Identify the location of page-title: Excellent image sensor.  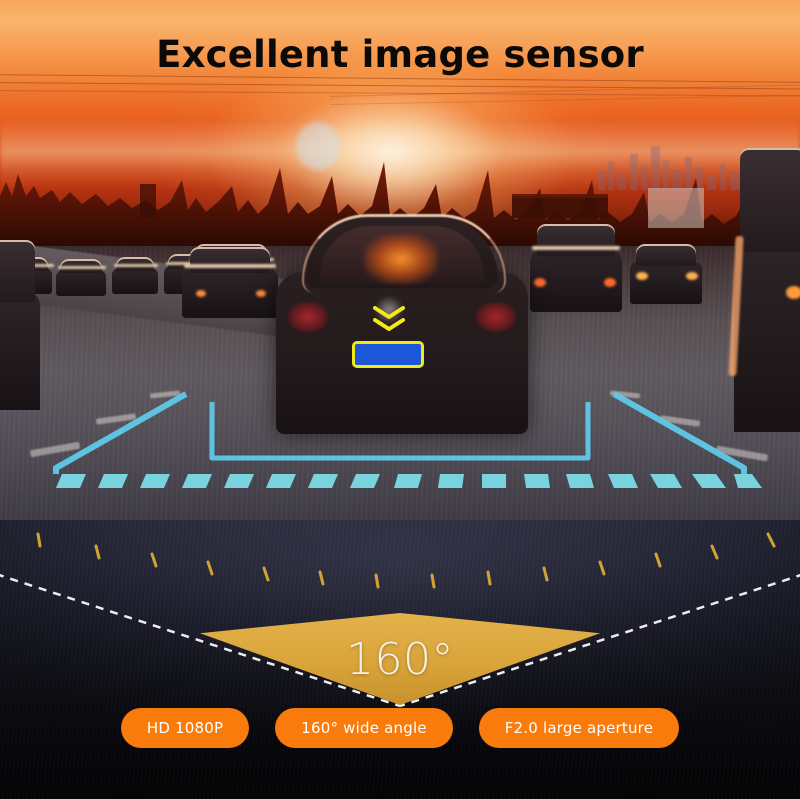
(400, 54).